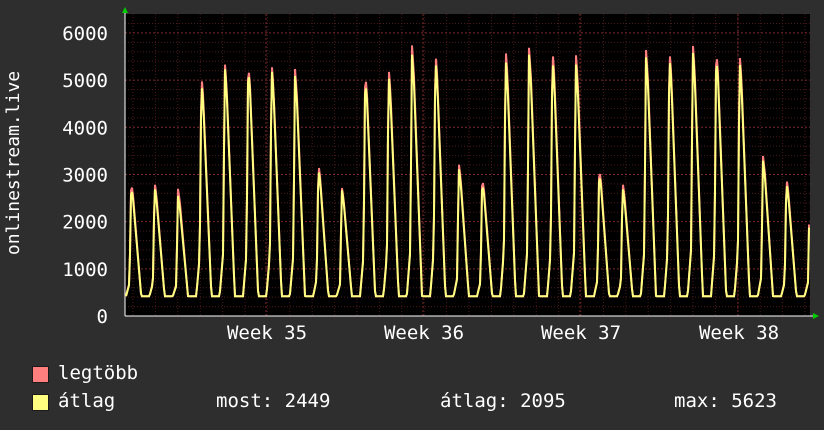 The image size is (824, 430). I want to click on stat-average: átlag: 2095, so click(503, 401).